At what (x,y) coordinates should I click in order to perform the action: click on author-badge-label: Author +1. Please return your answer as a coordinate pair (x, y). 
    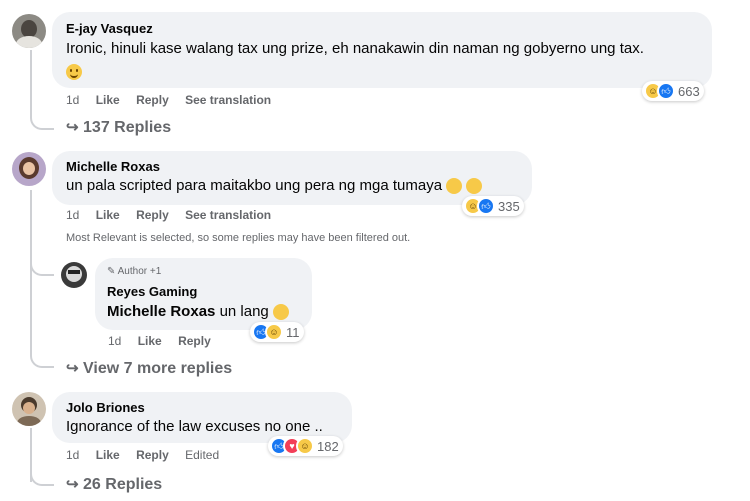
    Looking at the image, I should click on (139, 271).